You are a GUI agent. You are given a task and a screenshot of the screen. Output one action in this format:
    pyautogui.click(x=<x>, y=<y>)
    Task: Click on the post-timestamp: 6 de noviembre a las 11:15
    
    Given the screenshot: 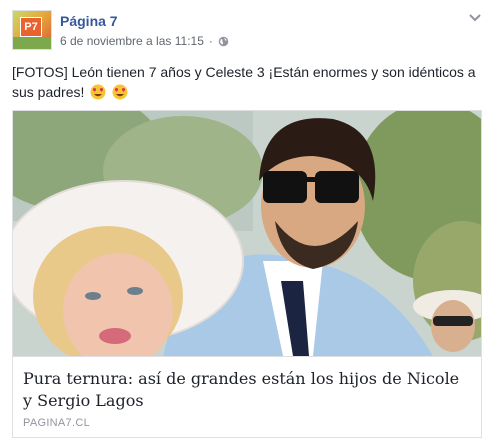 What is the action you would take?
    pyautogui.click(x=132, y=41)
    